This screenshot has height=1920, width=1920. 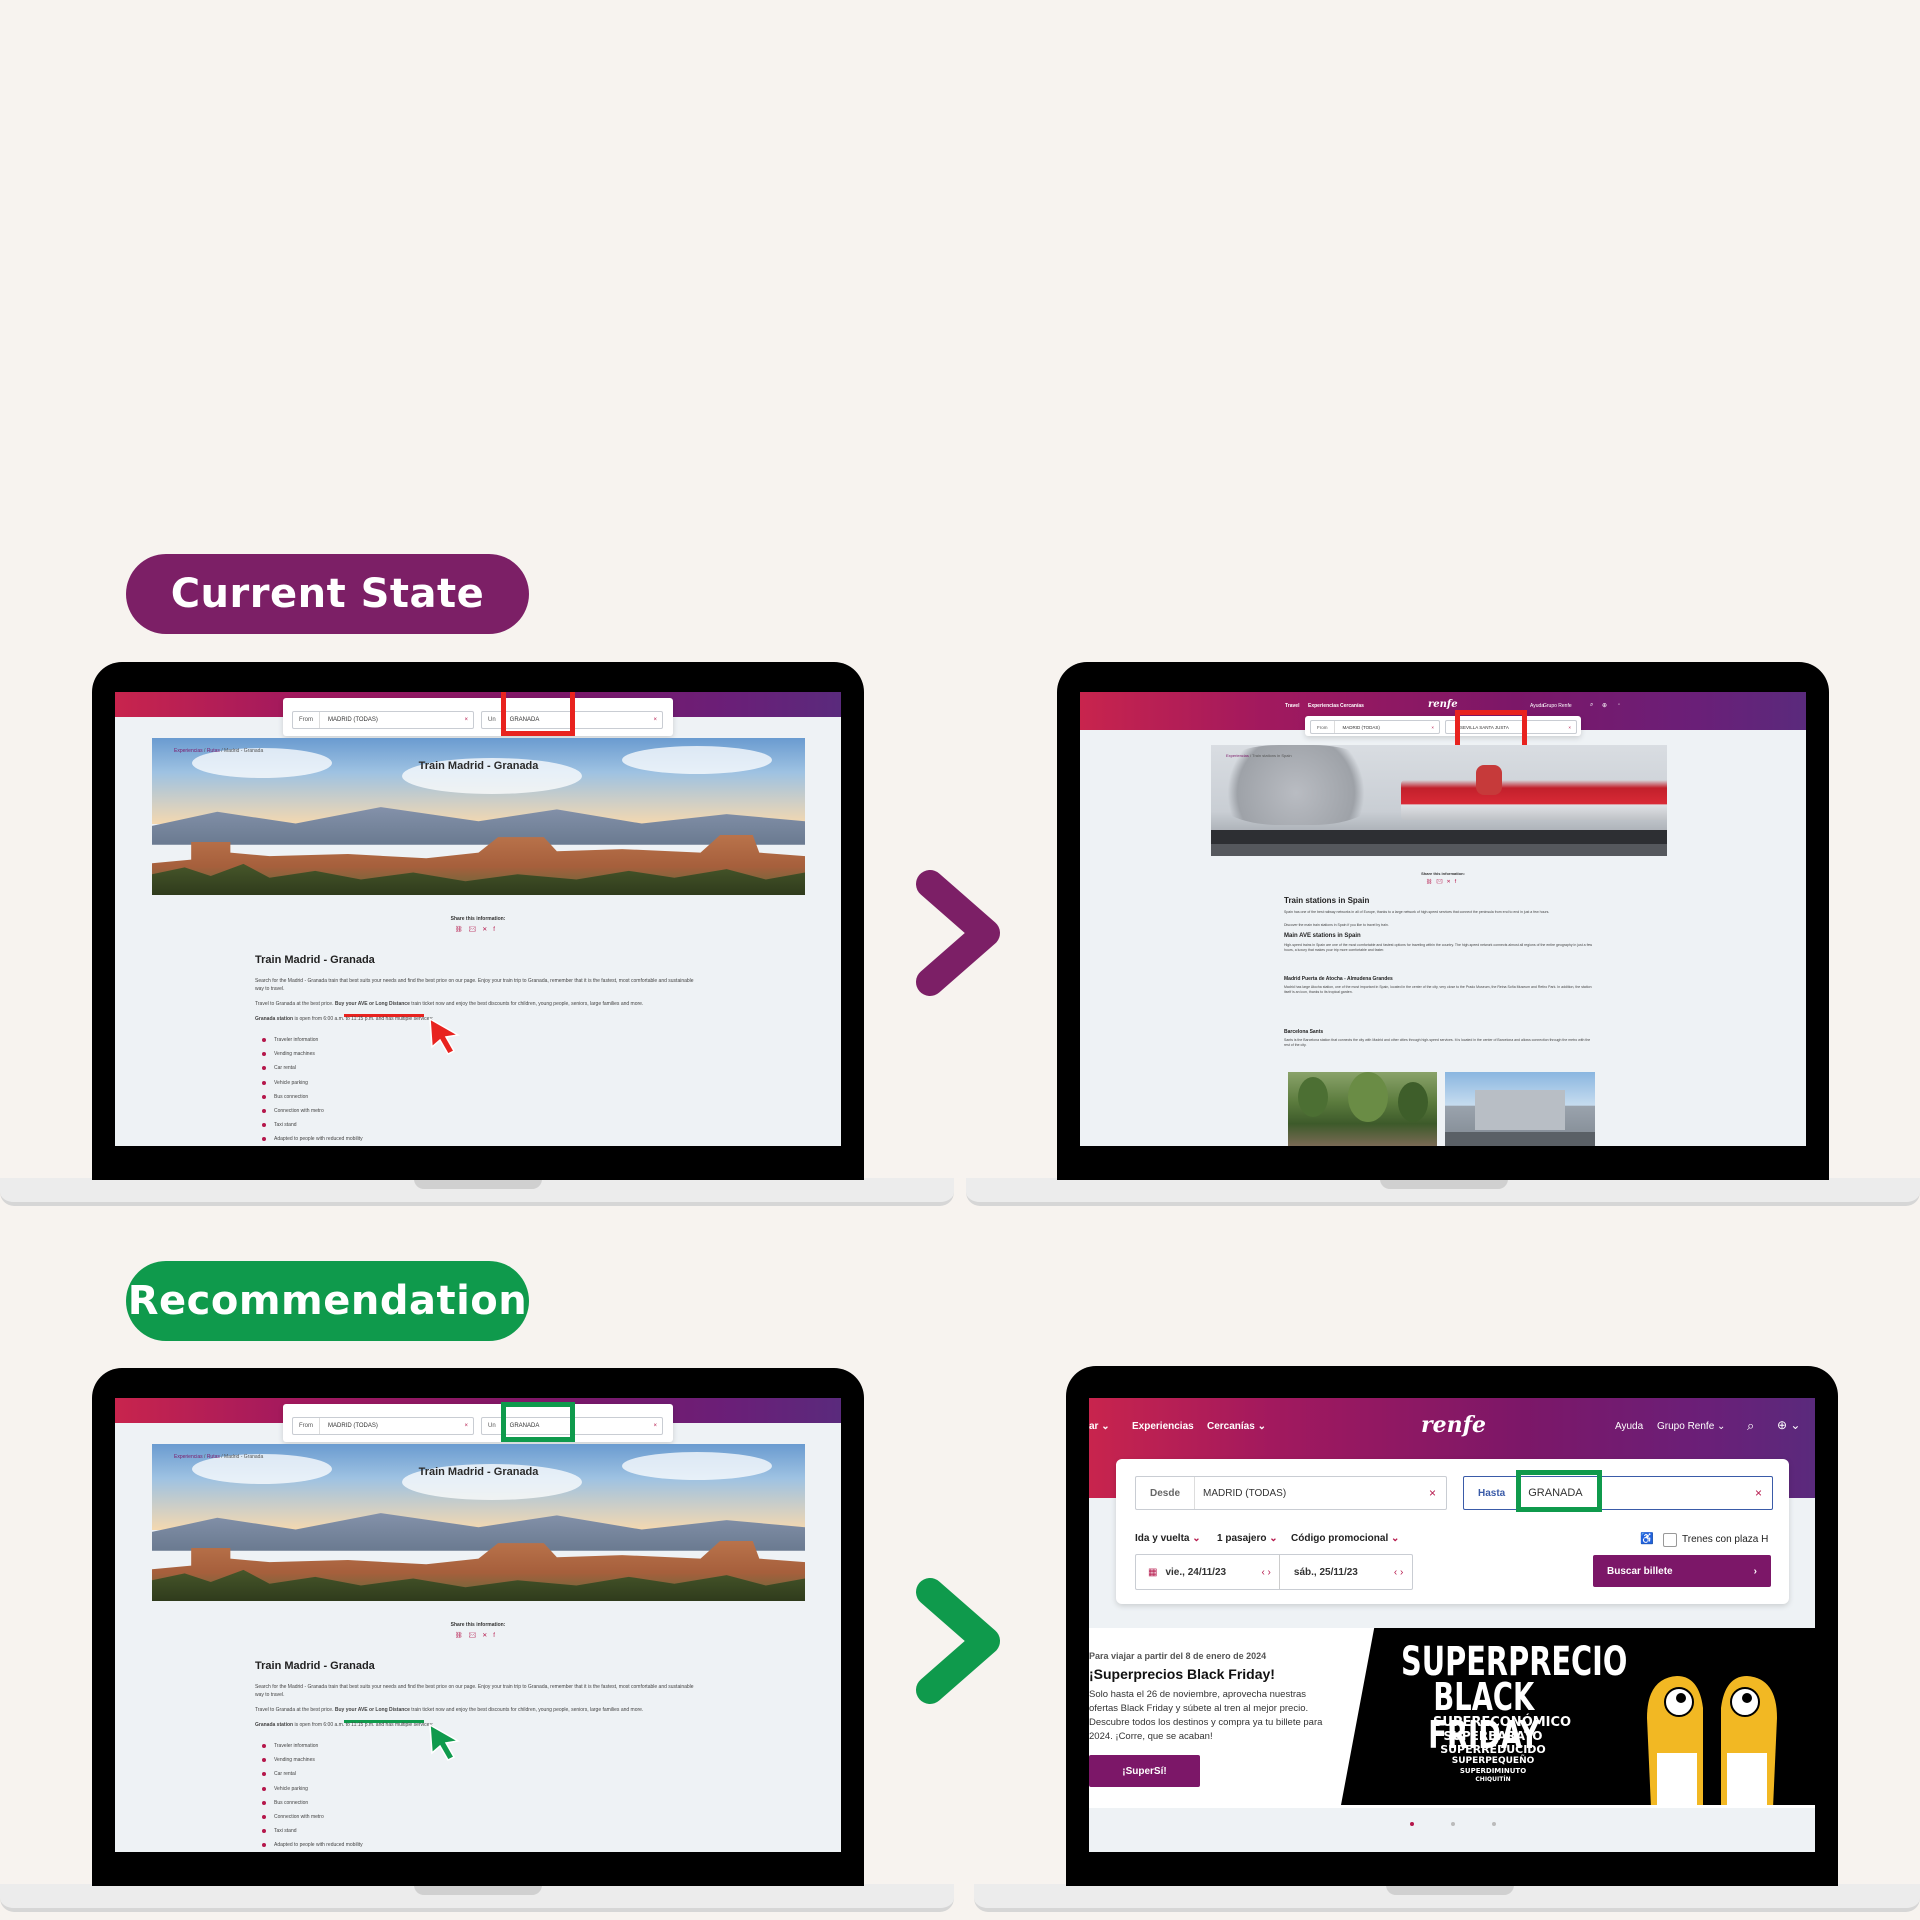 I want to click on banner-sub: SUPERBARATO, so click(x=1493, y=1736).